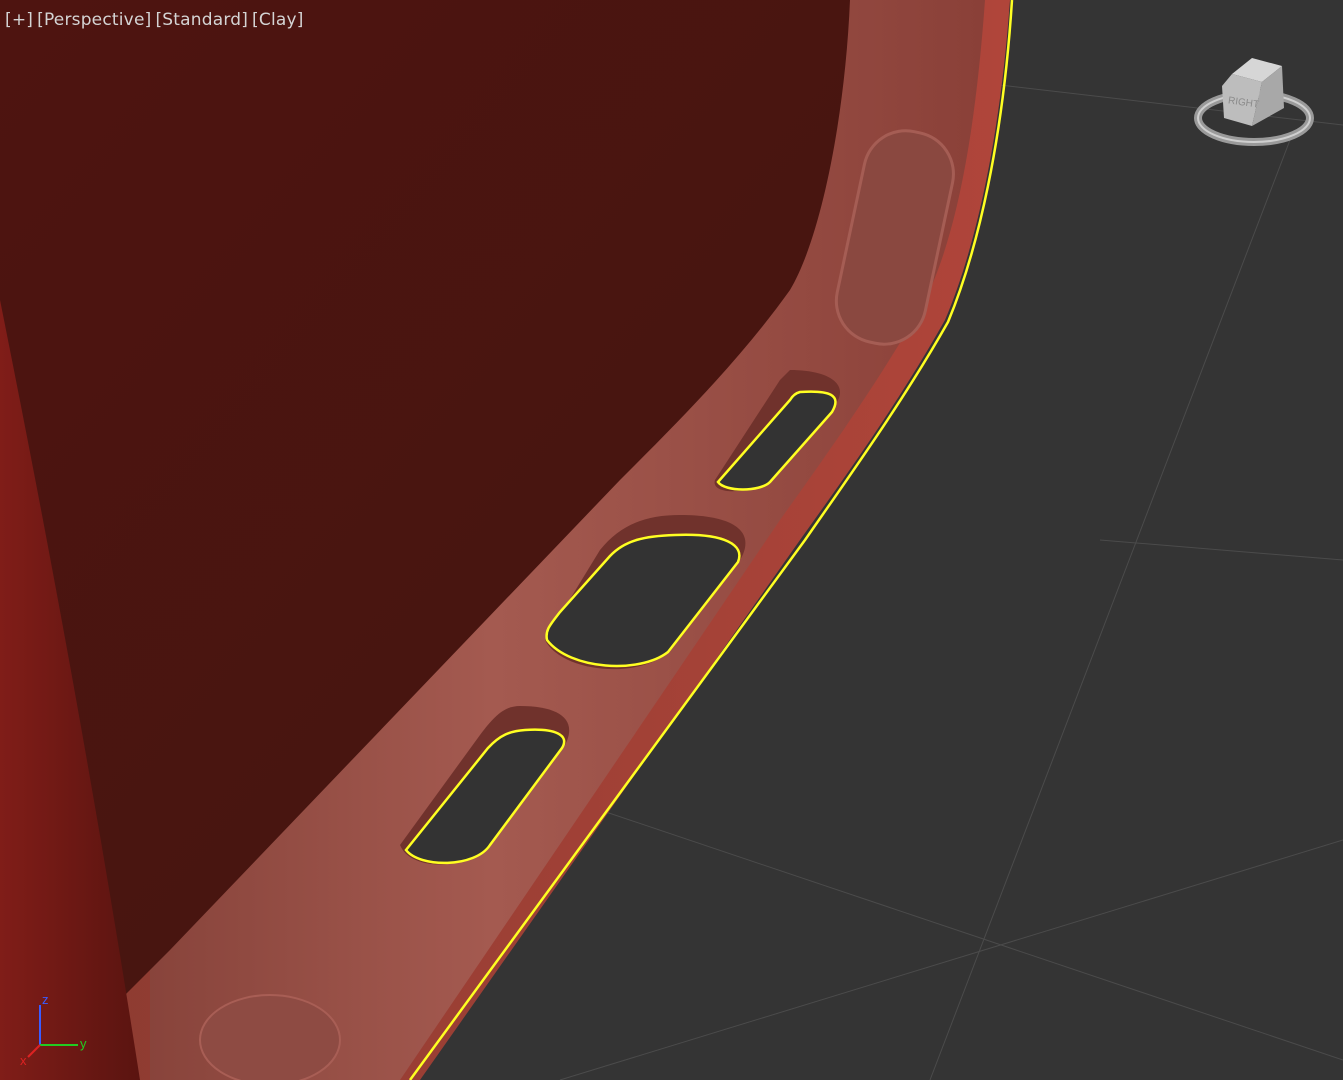 This screenshot has width=1343, height=1080. What do you see at coordinates (94, 20) in the screenshot?
I see `viewport-menu-view: [Perspective]` at bounding box center [94, 20].